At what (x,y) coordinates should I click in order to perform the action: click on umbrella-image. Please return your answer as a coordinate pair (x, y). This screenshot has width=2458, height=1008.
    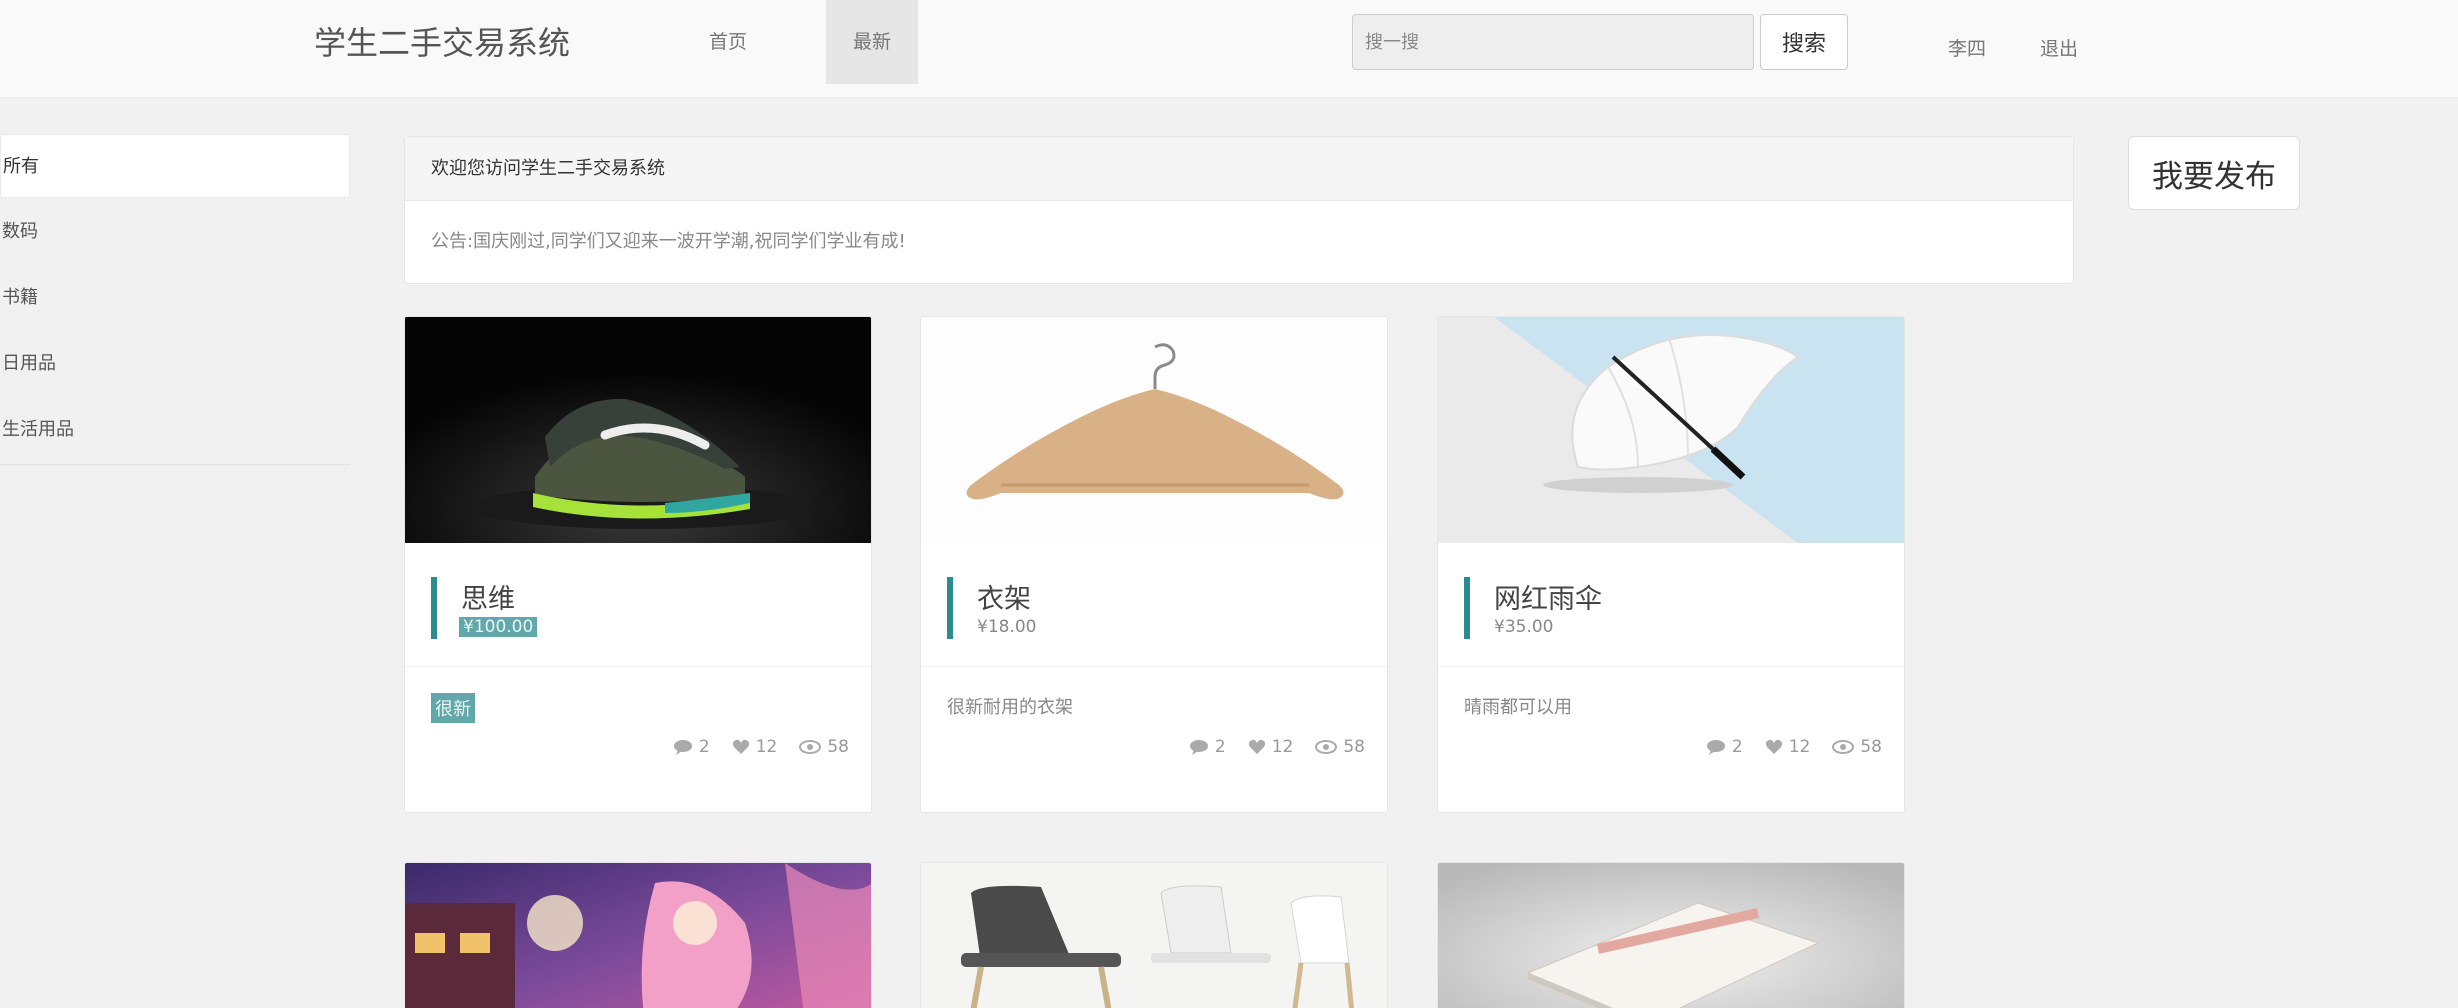
    Looking at the image, I should click on (1699, 430).